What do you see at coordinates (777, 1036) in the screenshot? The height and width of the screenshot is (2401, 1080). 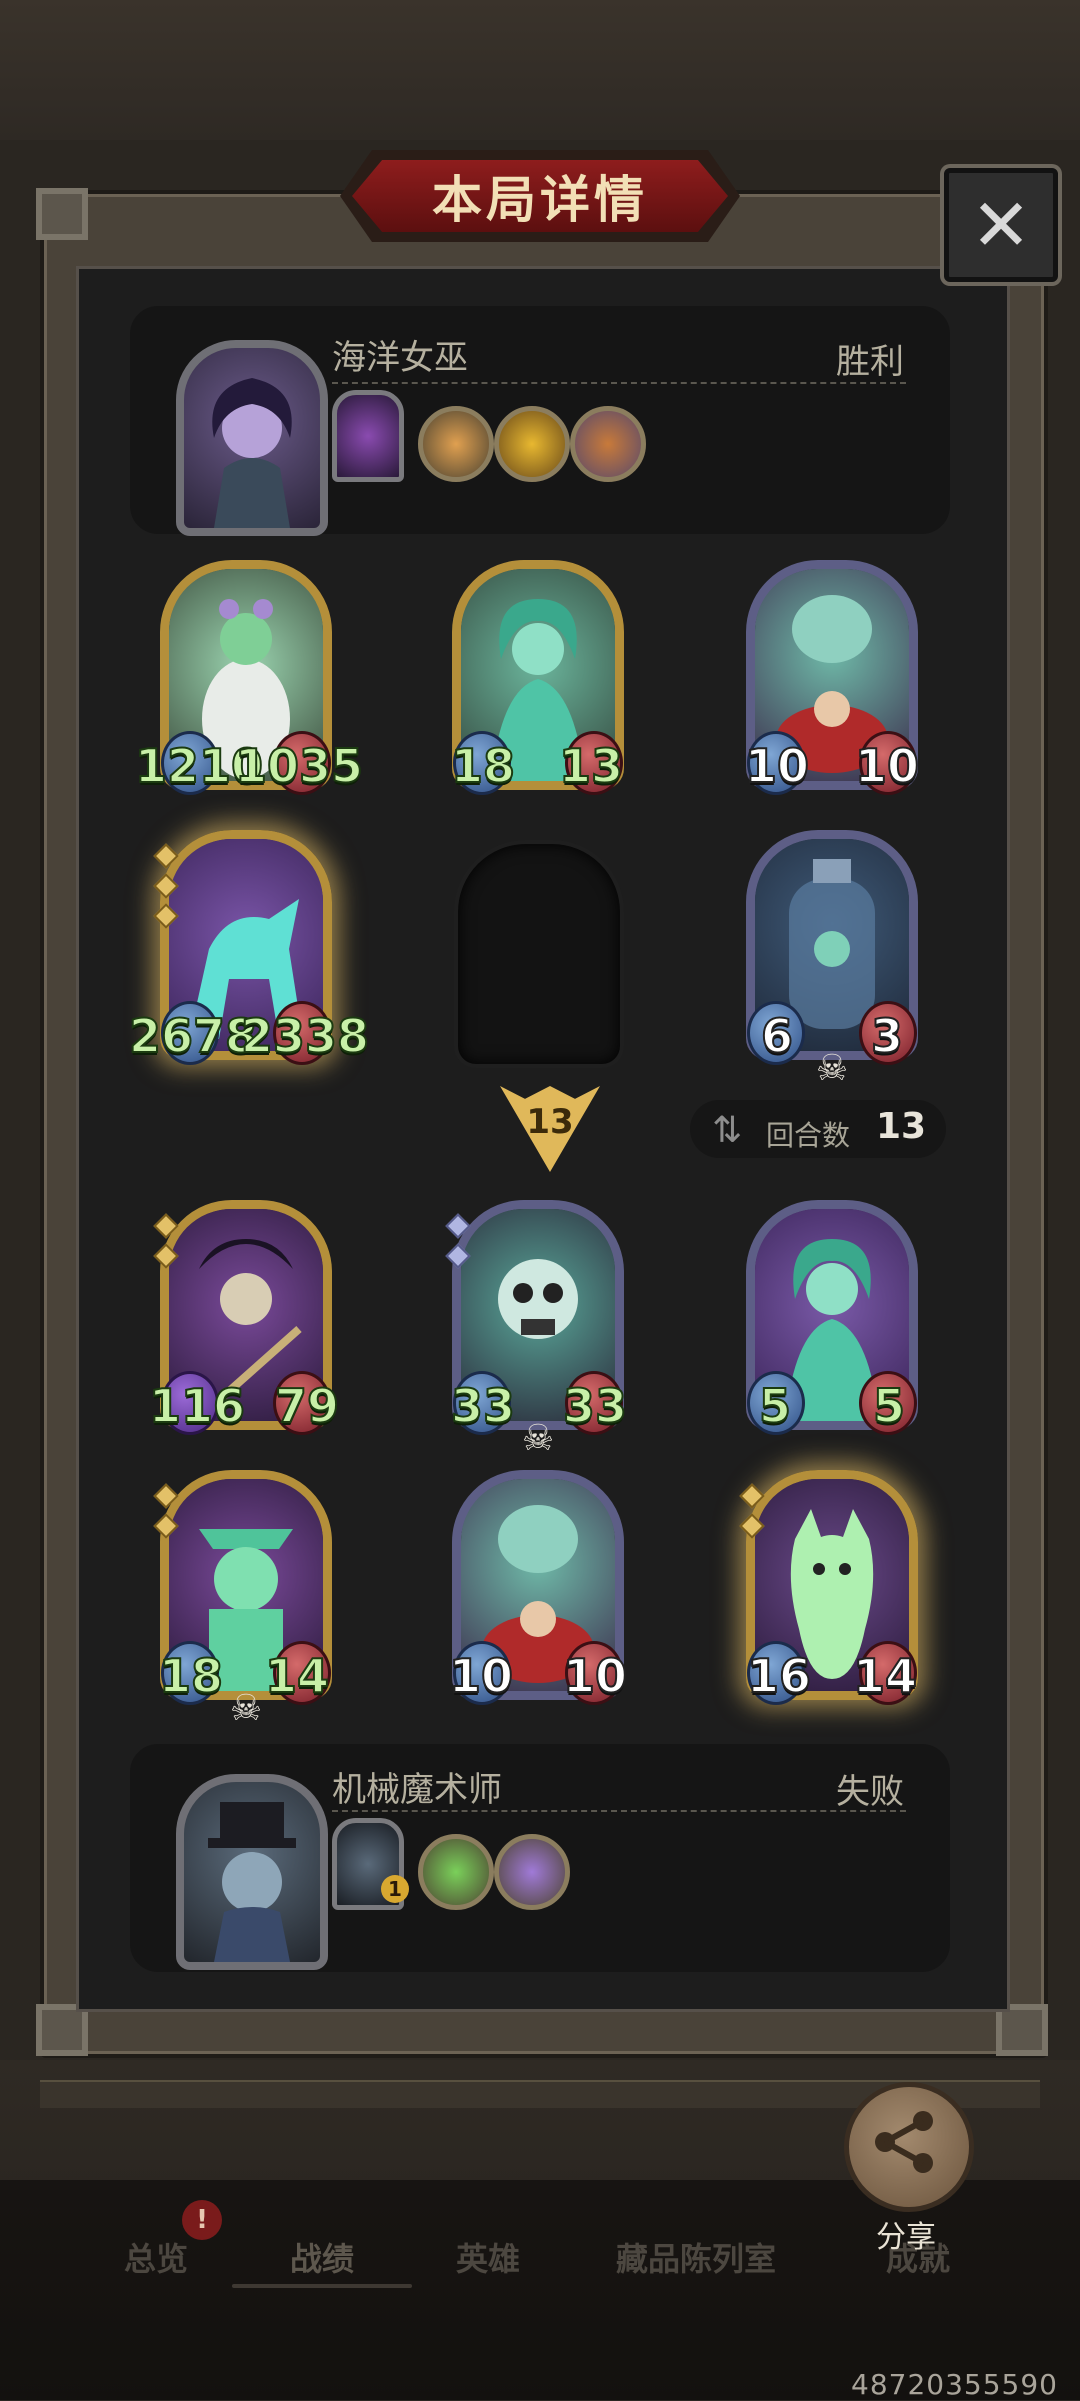 I see `attack-value: 6` at bounding box center [777, 1036].